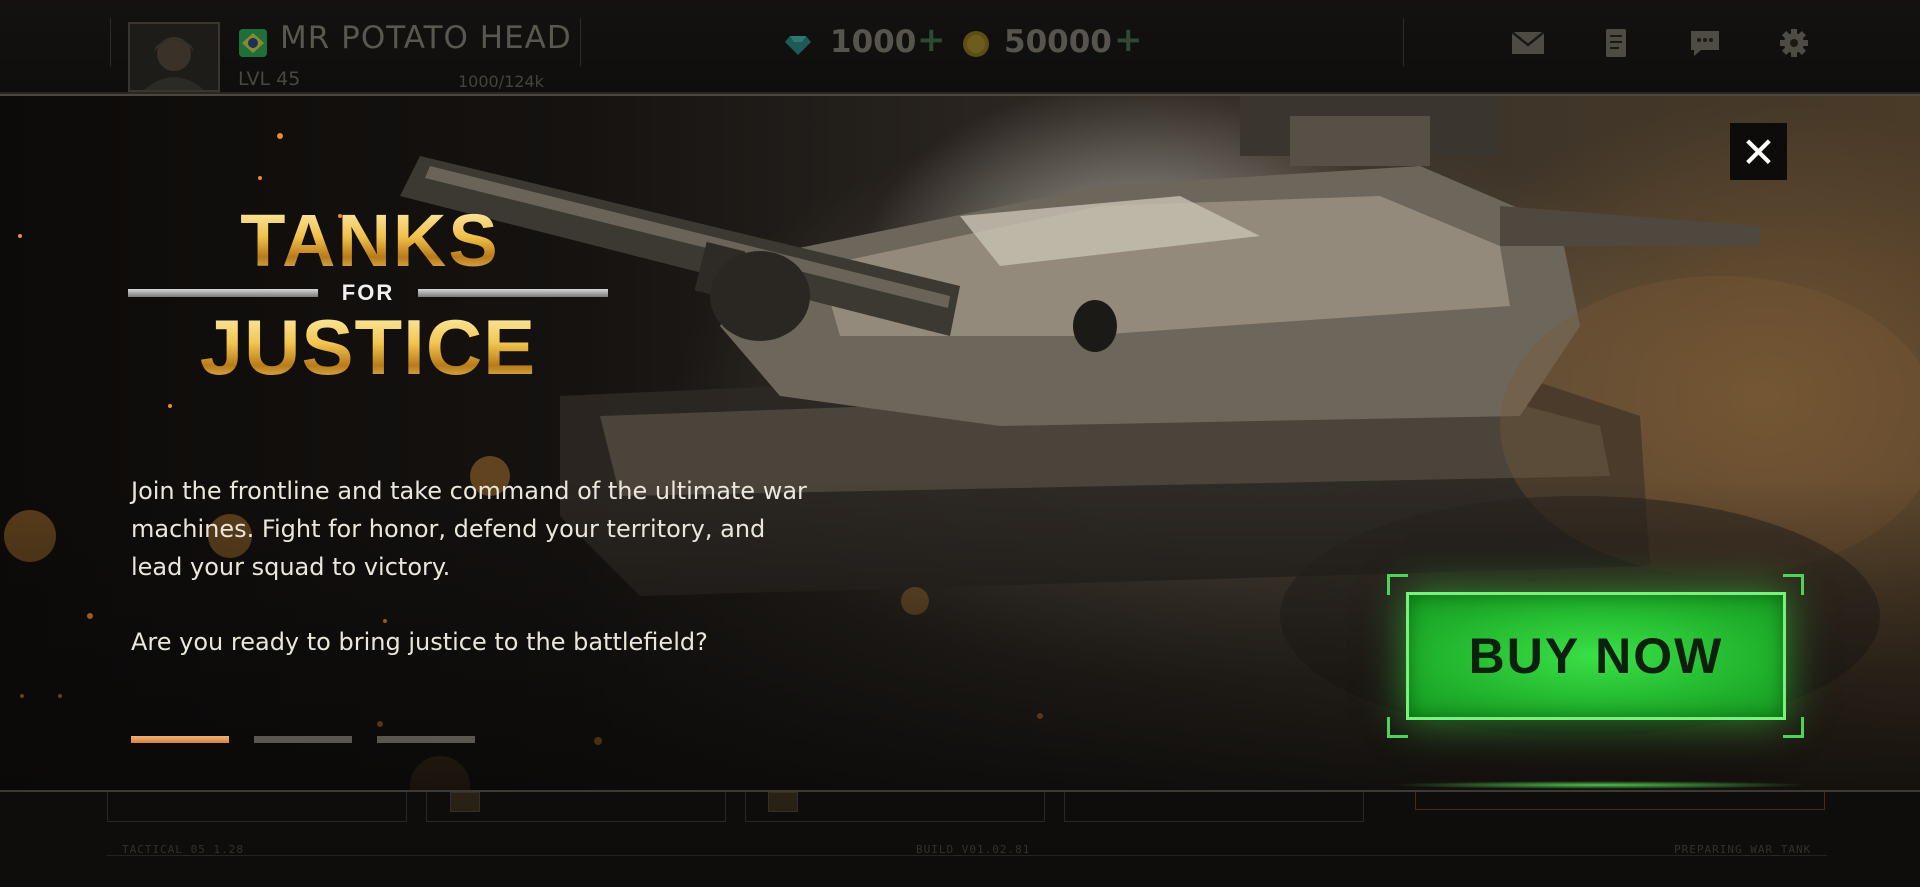 The width and height of the screenshot is (1920, 887). Describe the element at coordinates (1528, 43) in the screenshot. I see `mail-icon` at that location.